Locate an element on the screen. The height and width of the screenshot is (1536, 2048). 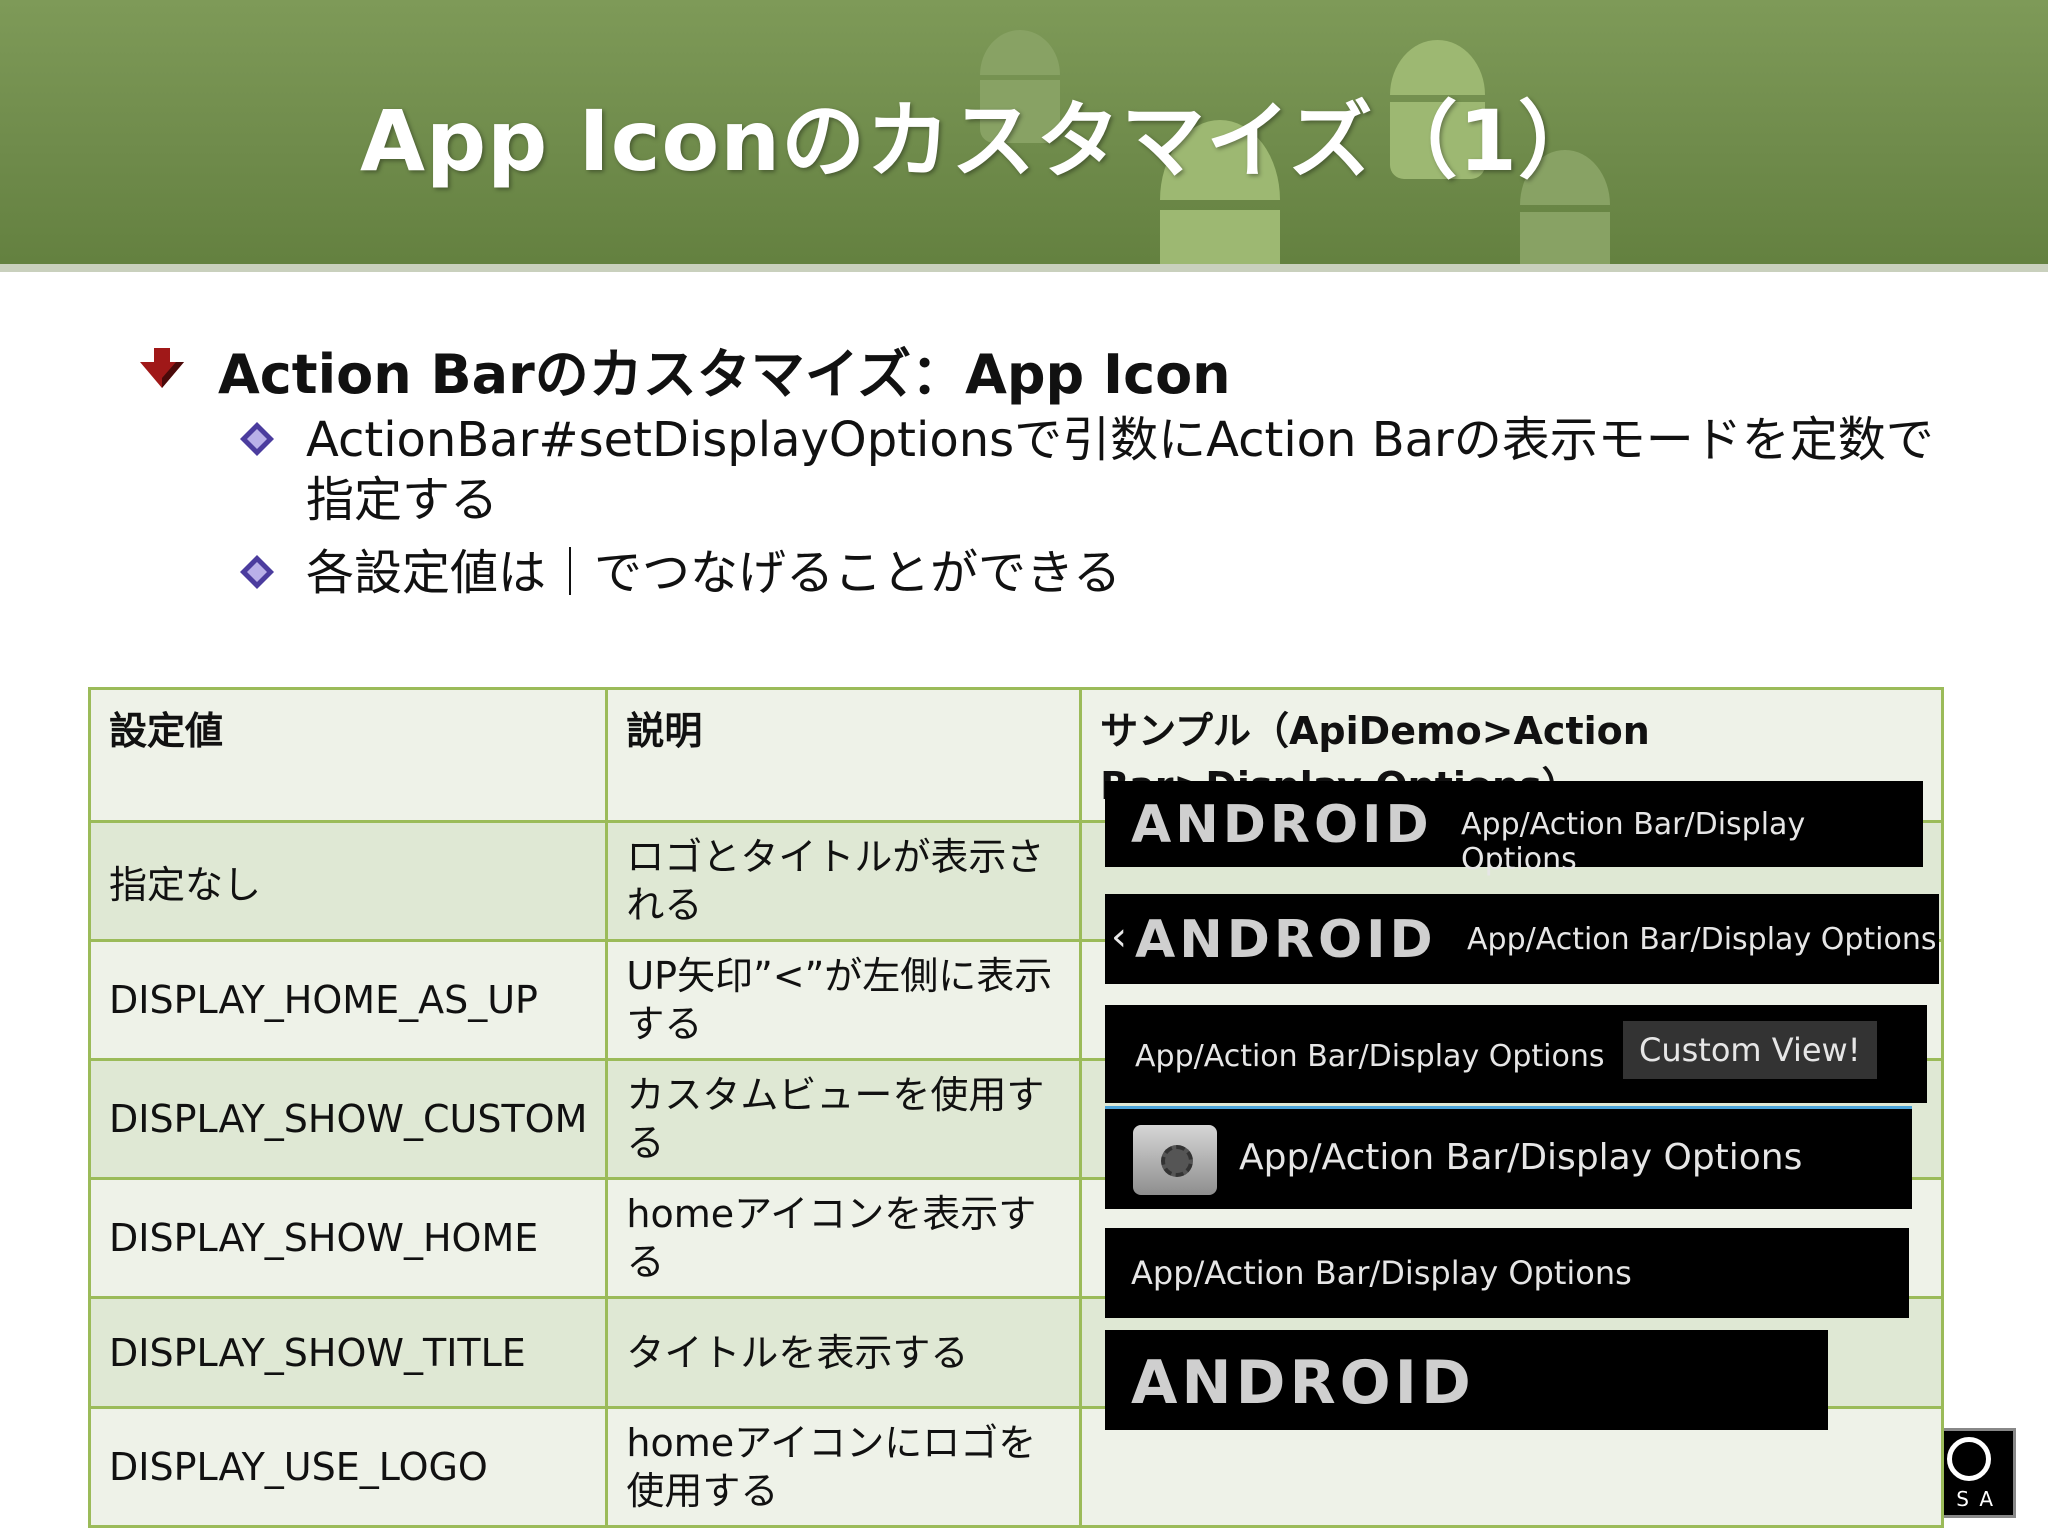
setting-value: DISPLAY_HOME_AS_UP is located at coordinates (348, 1000).